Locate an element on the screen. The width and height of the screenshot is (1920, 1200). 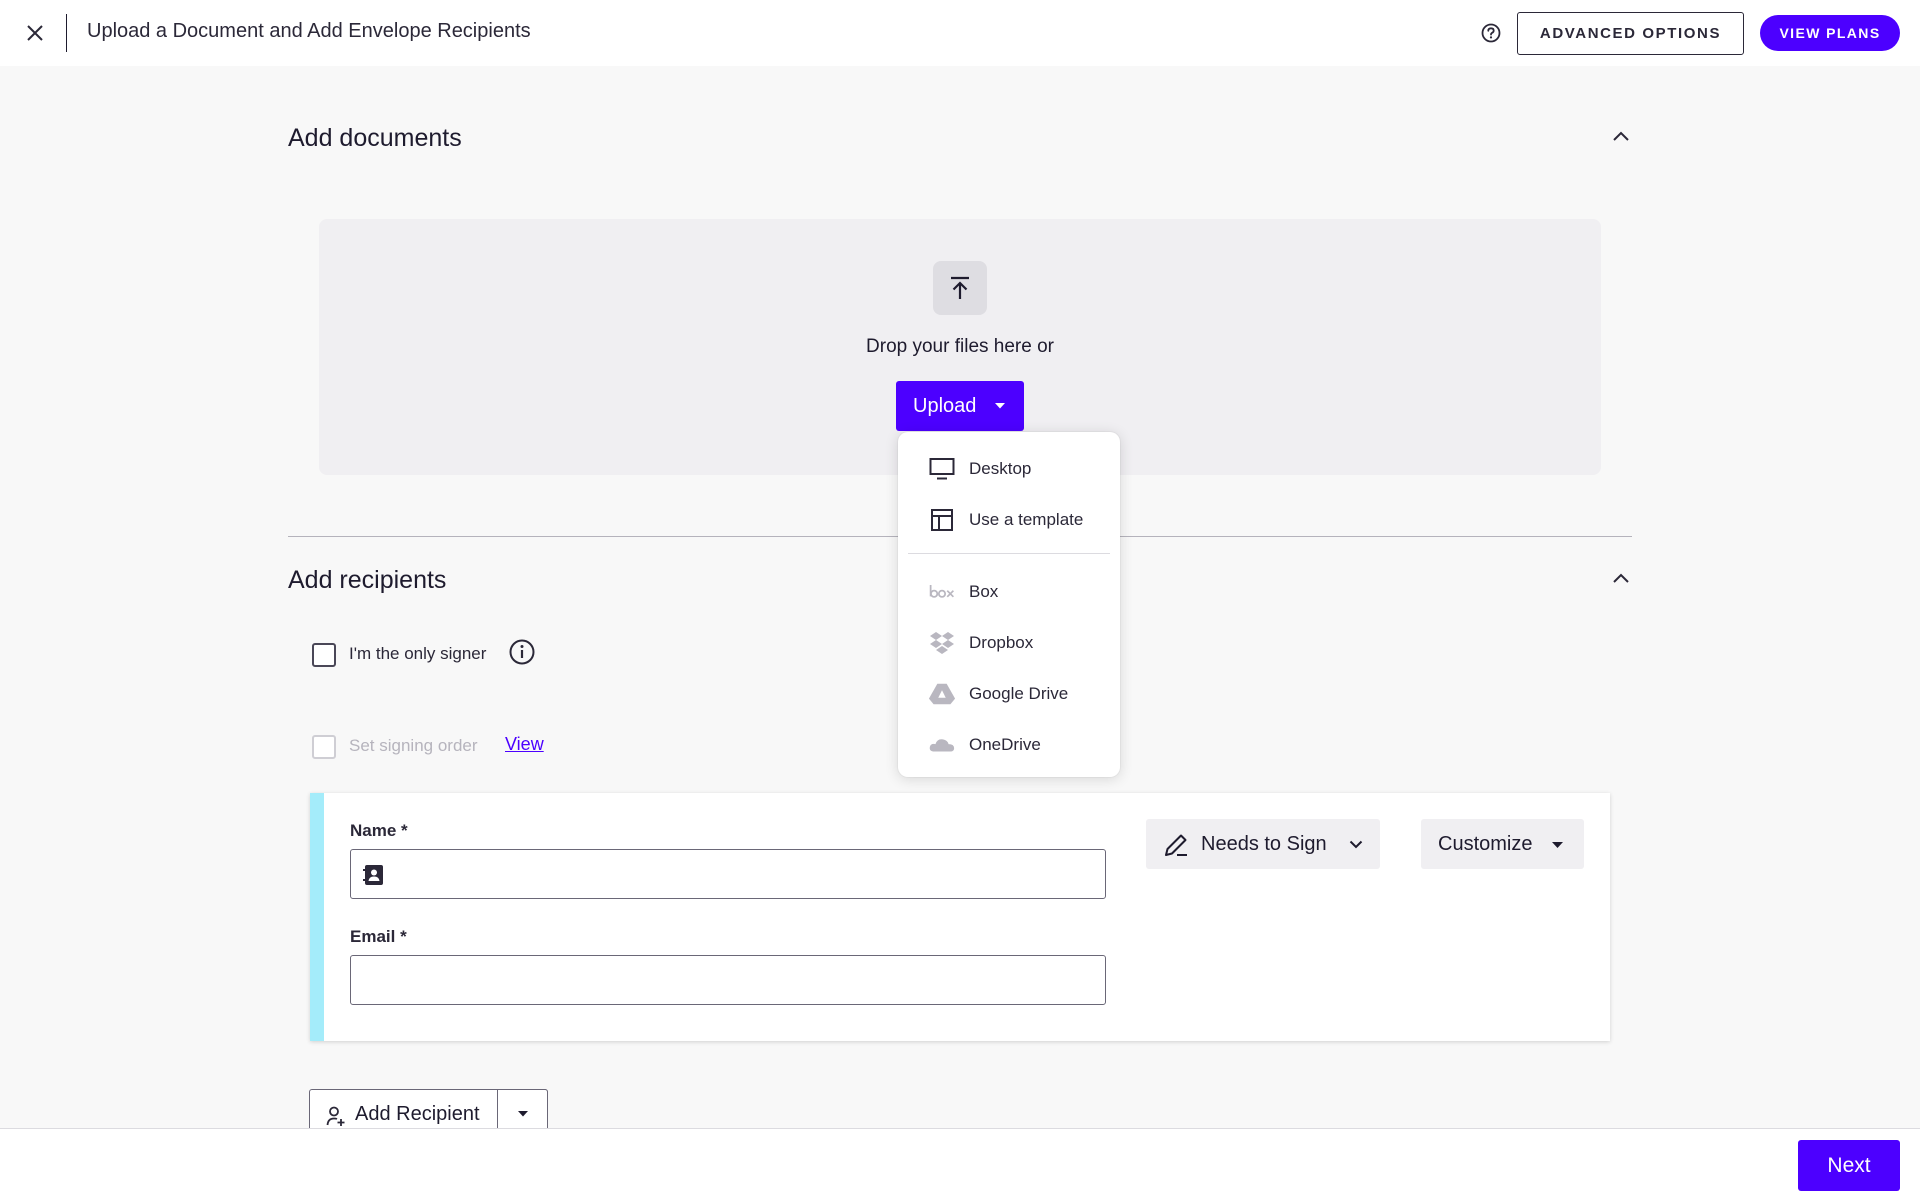
close-icon is located at coordinates (35, 33).